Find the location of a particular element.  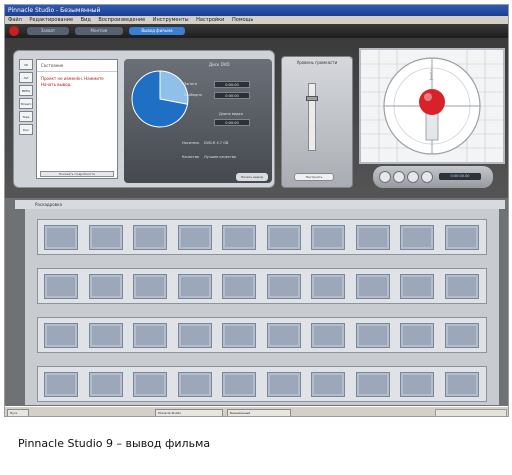

start-button: Пуск is located at coordinates (18, 412).